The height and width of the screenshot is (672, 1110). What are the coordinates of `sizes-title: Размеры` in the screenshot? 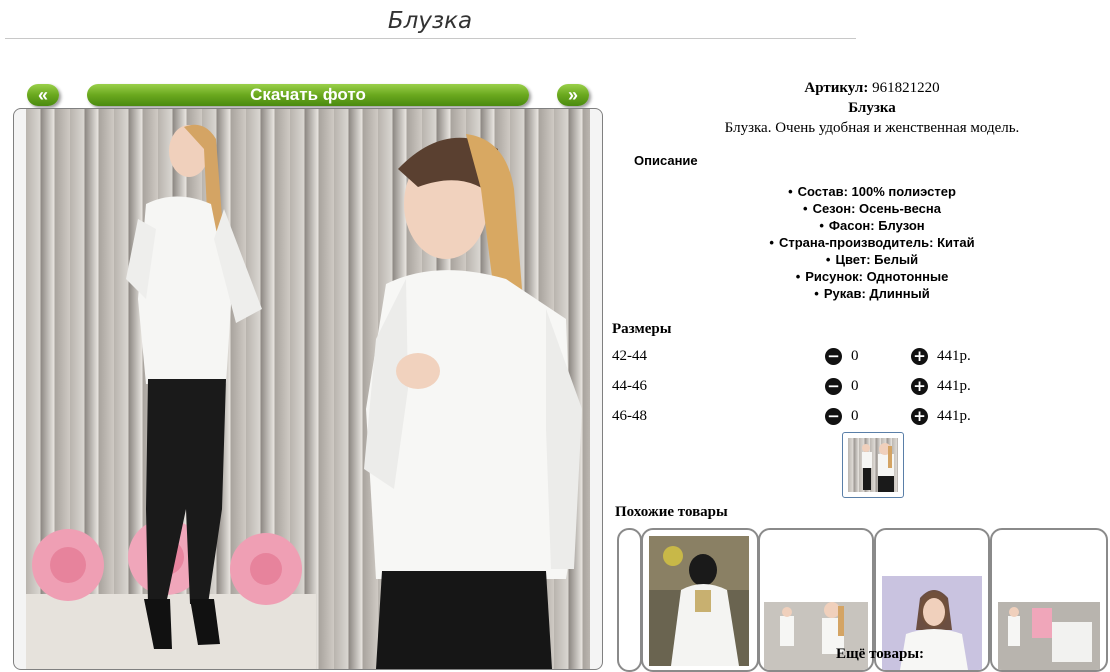 It's located at (642, 329).